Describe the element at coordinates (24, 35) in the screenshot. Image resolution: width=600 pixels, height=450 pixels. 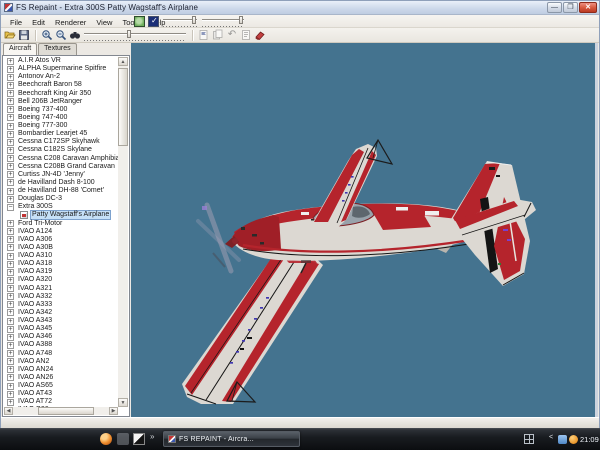
I see `save-icon` at that location.